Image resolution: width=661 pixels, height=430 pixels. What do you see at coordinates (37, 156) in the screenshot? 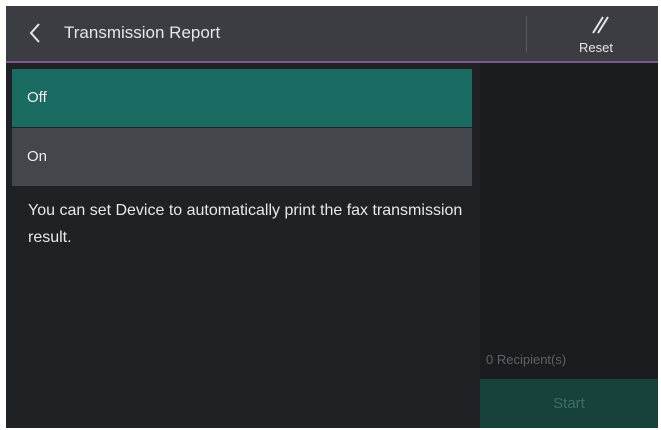
I see `option-on-label: On` at bounding box center [37, 156].